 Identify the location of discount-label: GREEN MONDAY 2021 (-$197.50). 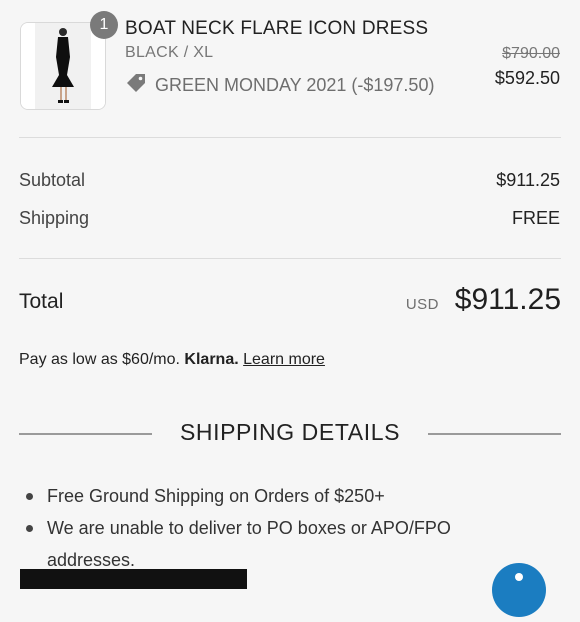
(295, 85).